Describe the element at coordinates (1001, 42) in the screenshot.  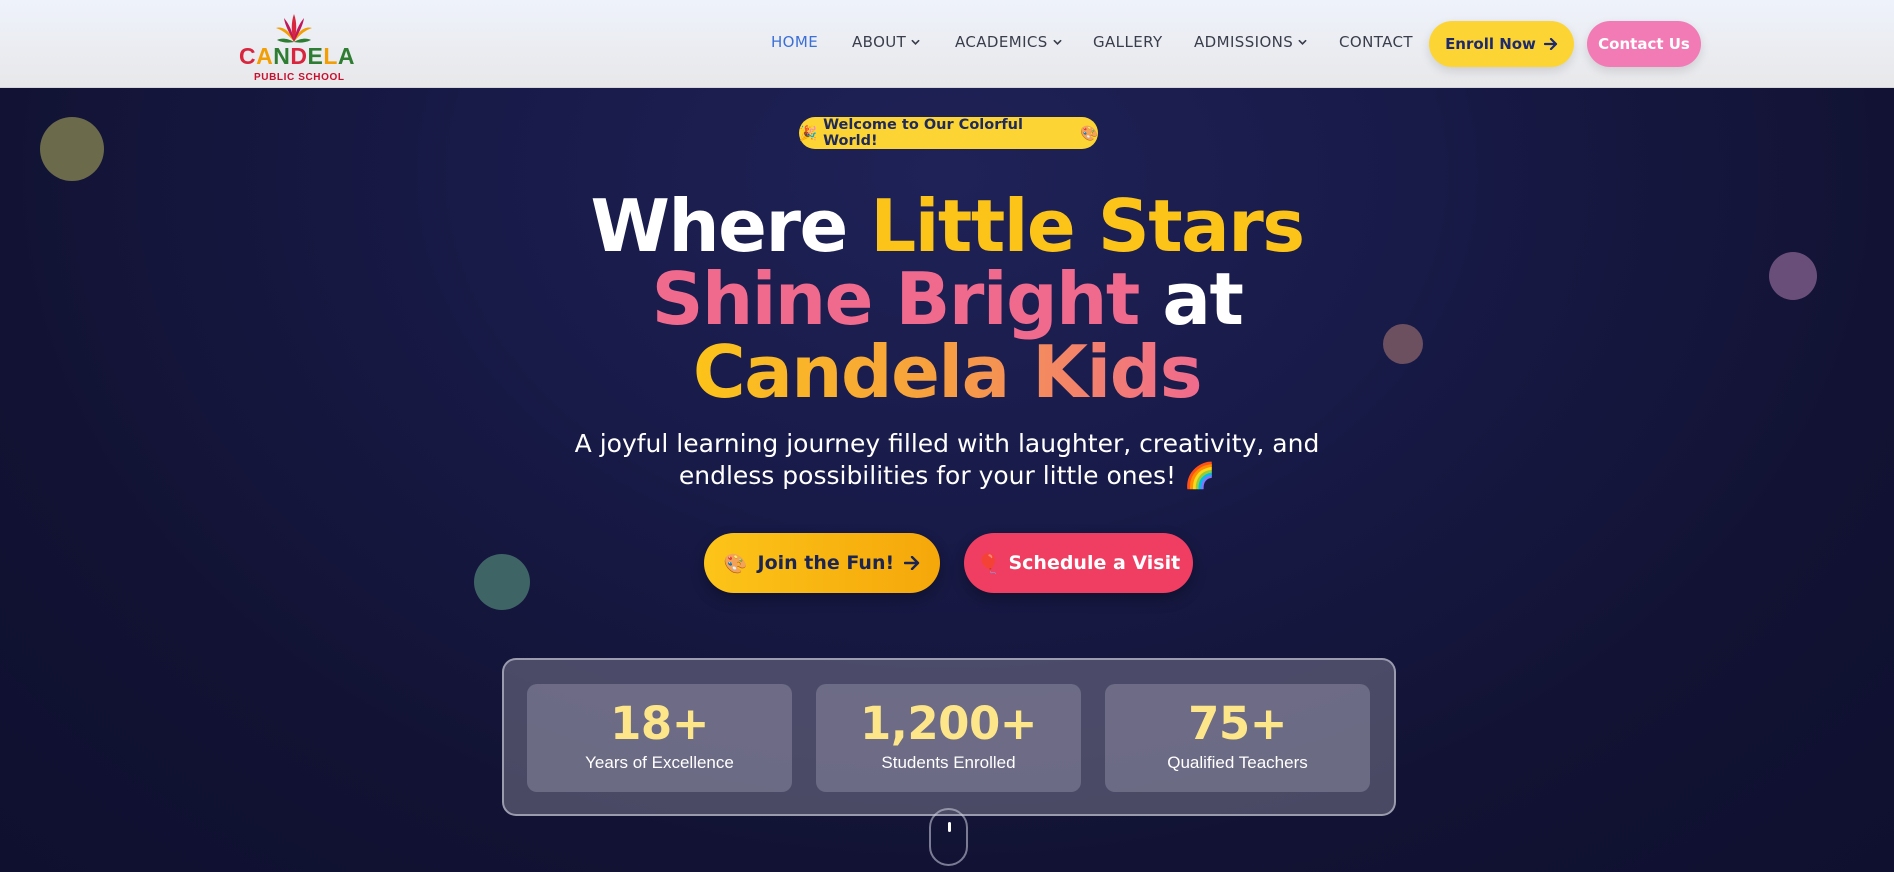
I see `nav-item-label: ACADEMICS` at that location.